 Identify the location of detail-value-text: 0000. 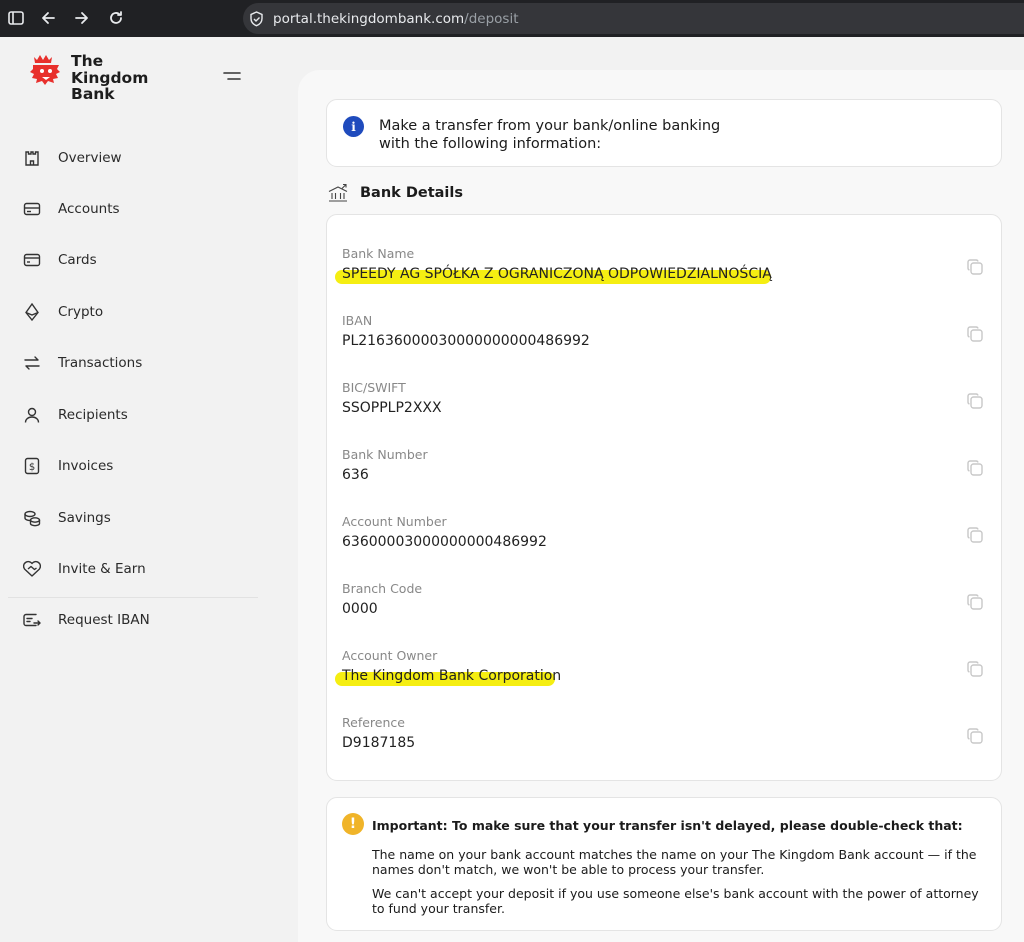
(360, 609).